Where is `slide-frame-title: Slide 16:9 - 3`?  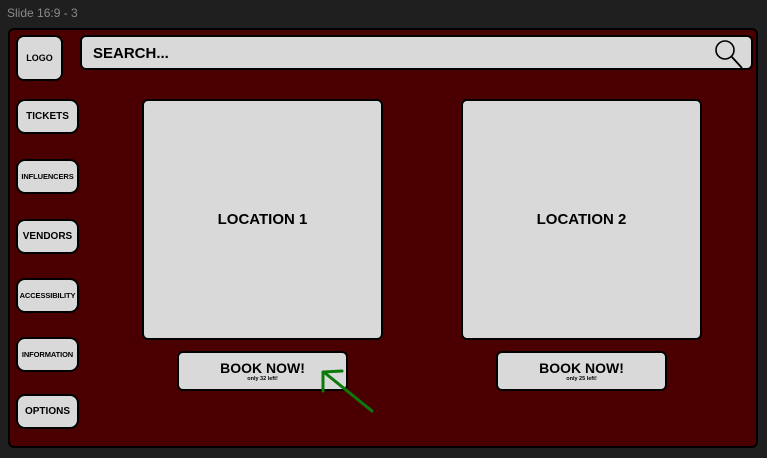 slide-frame-title: Slide 16:9 - 3 is located at coordinates (42, 13).